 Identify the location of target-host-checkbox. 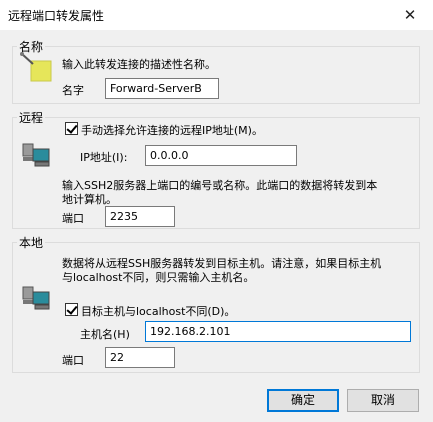
(71, 309).